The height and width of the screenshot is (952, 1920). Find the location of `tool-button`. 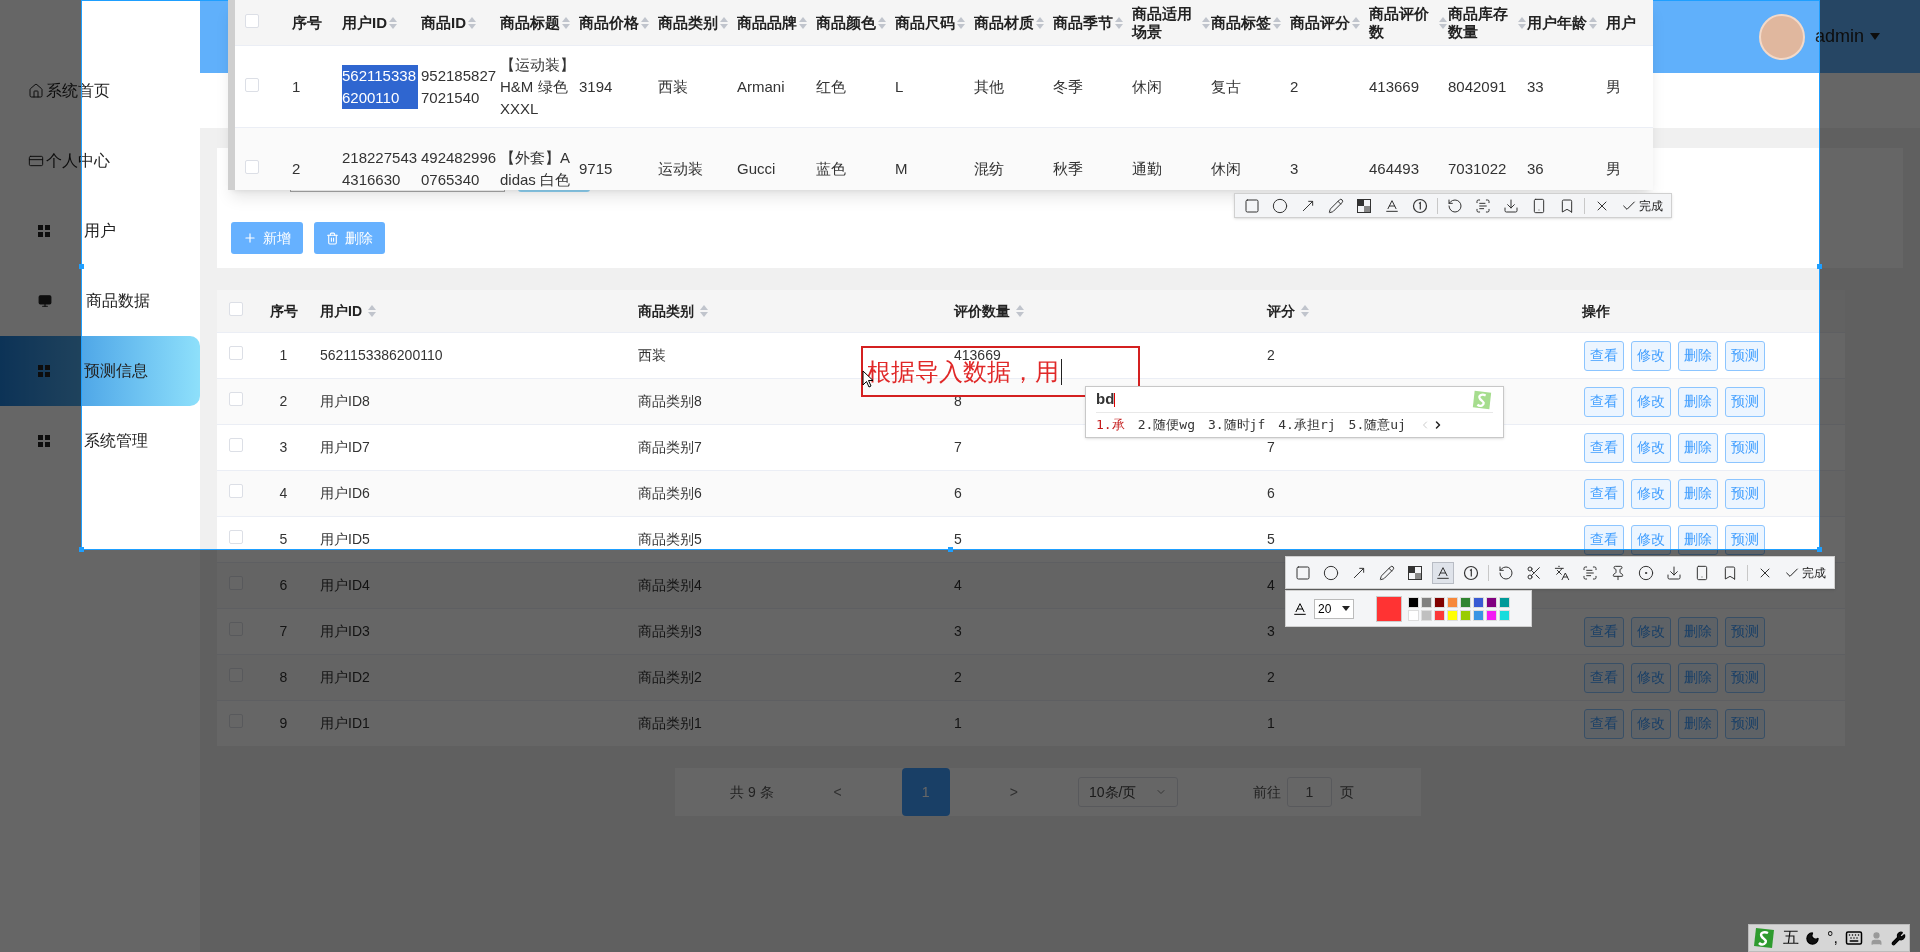

tool-button is located at coordinates (1443, 572).